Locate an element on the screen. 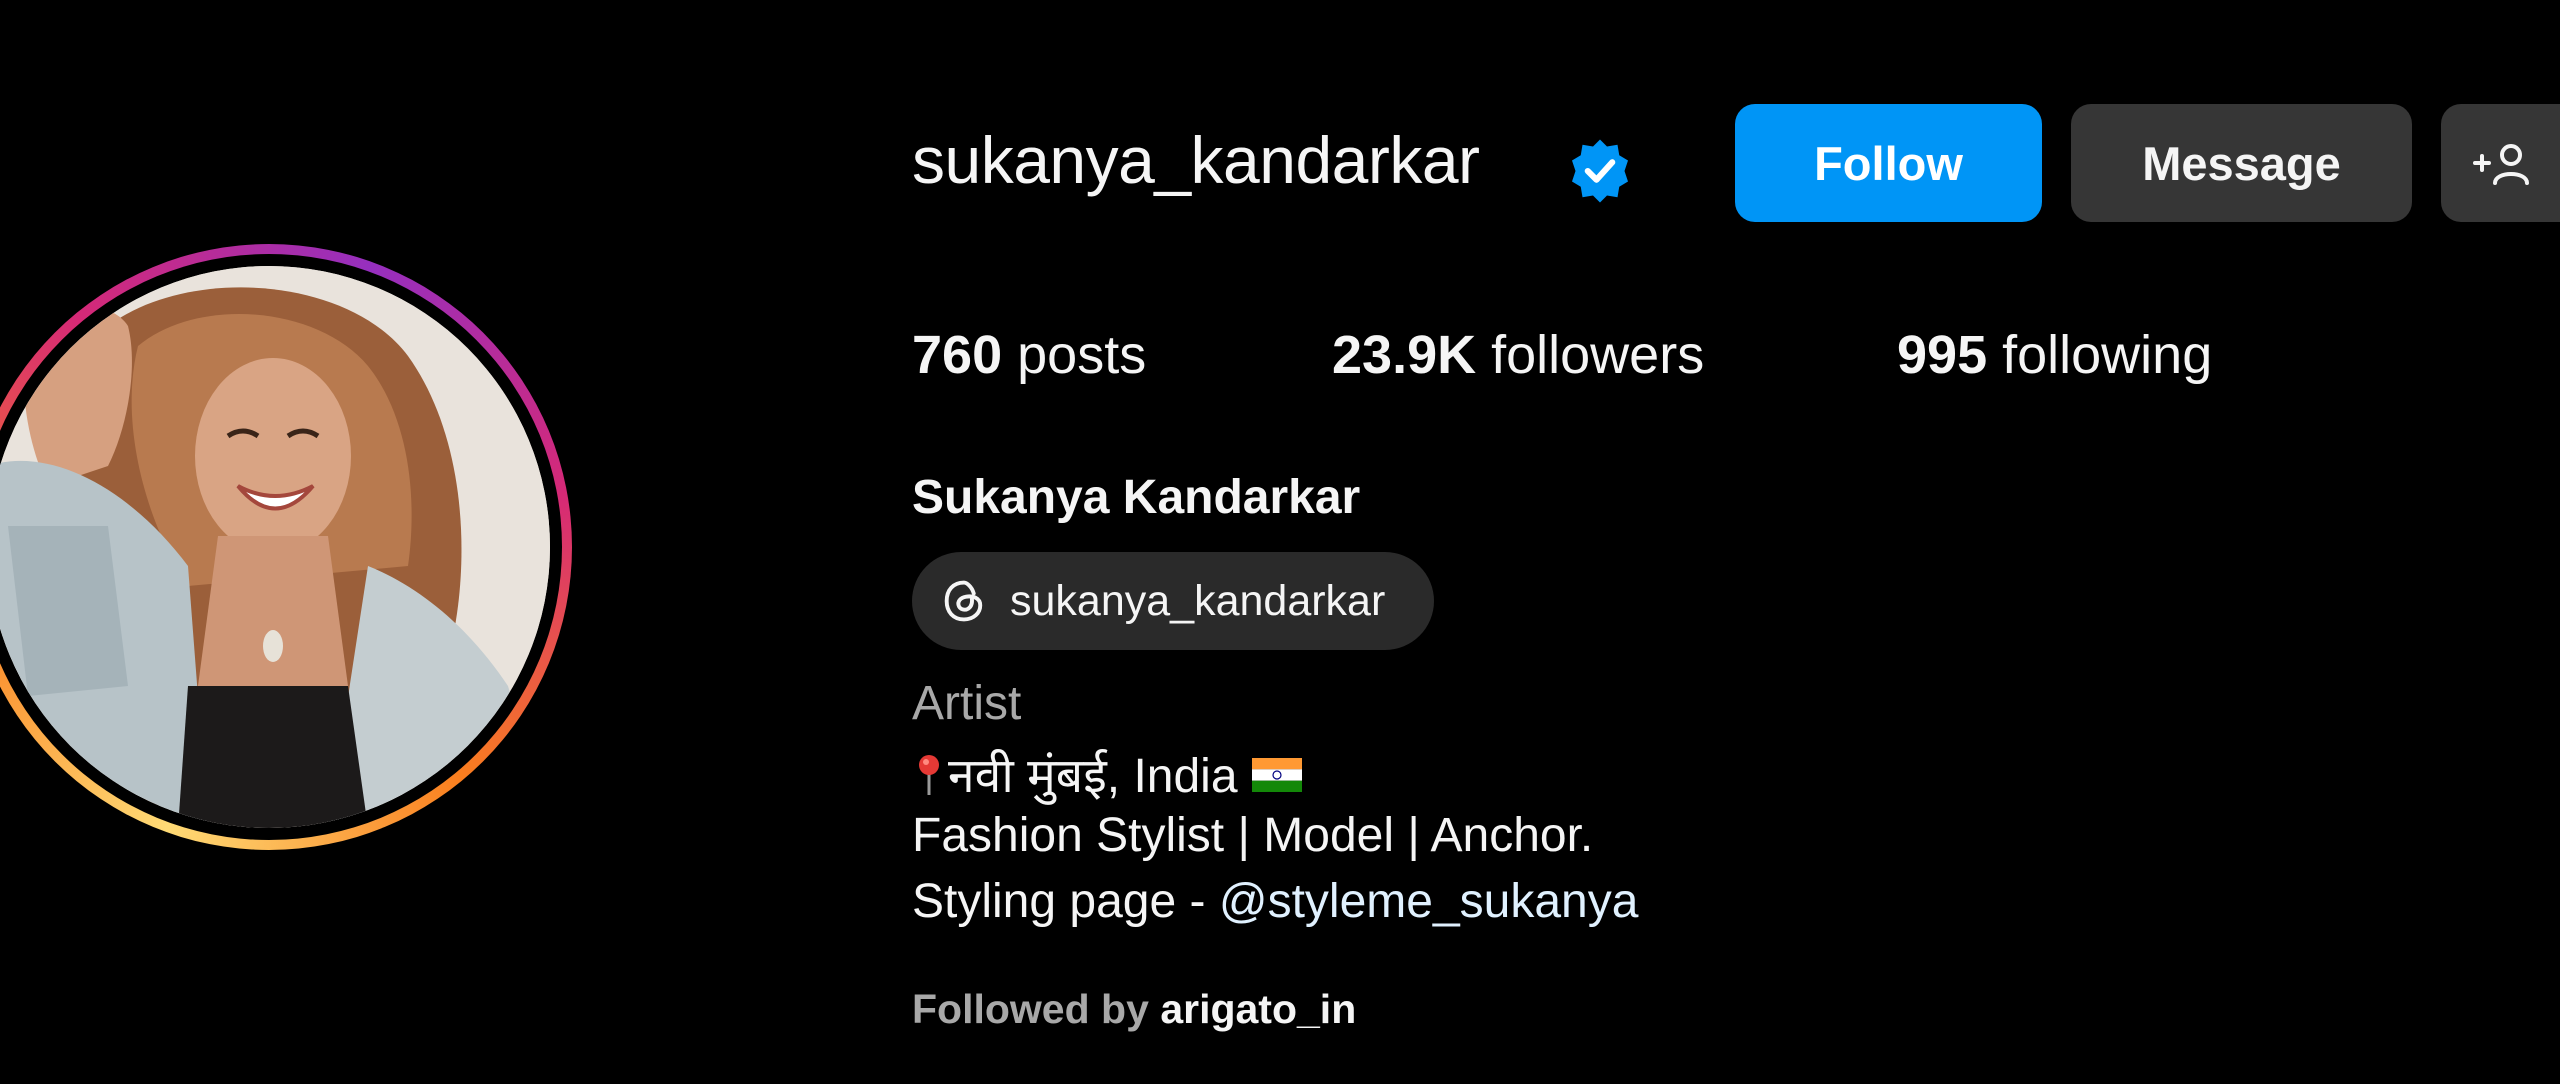 The height and width of the screenshot is (1084, 2560). bio-styling-line: Styling page - @styleme_sukanya is located at coordinates (1275, 901).